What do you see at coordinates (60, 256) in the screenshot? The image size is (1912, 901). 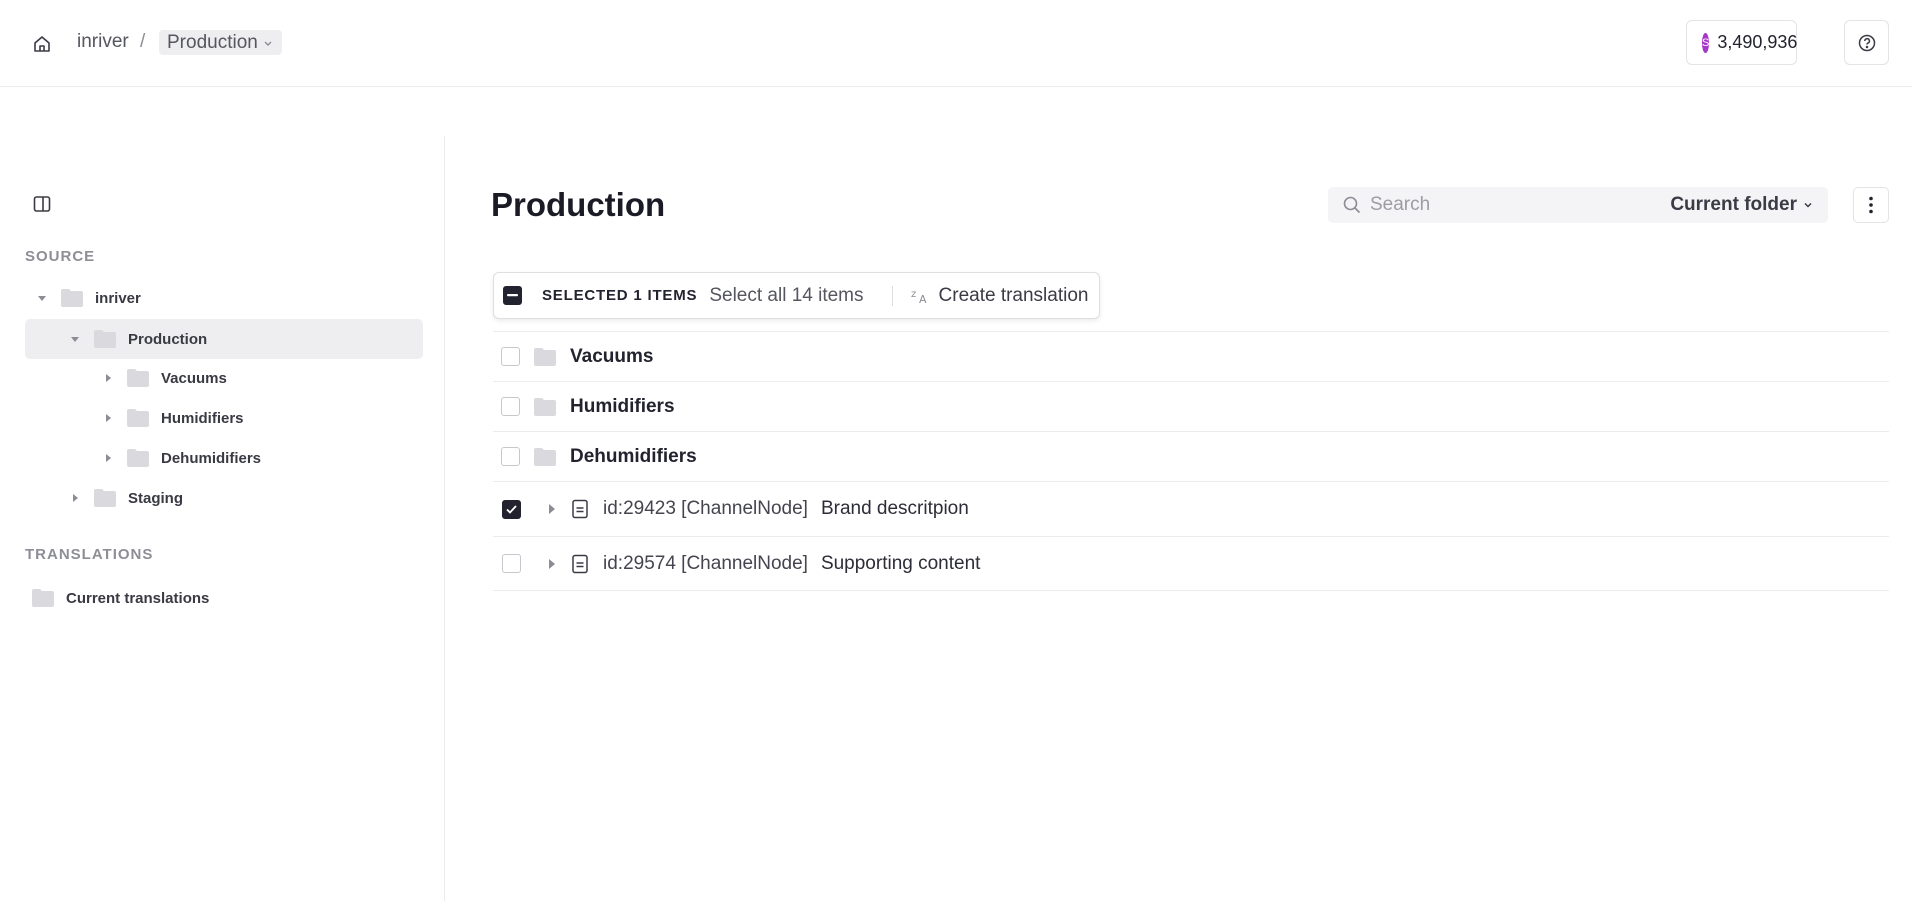 I see `source-section-title: SOURCE` at bounding box center [60, 256].